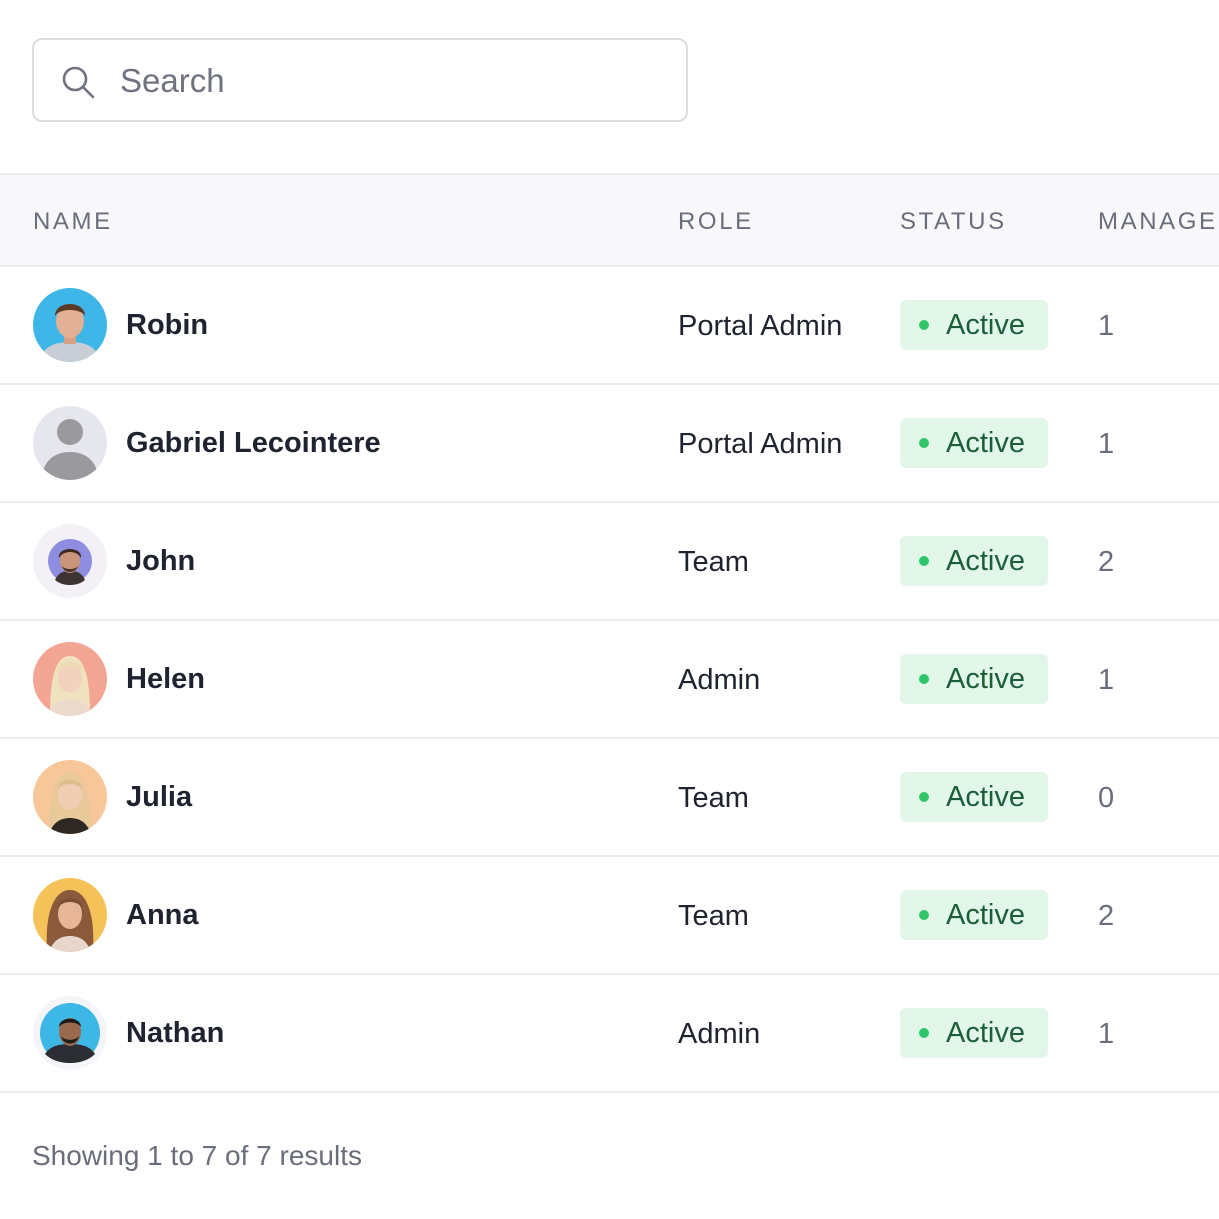 The height and width of the screenshot is (1219, 1219). Describe the element at coordinates (159, 797) in the screenshot. I see `user-name: Julia` at that location.